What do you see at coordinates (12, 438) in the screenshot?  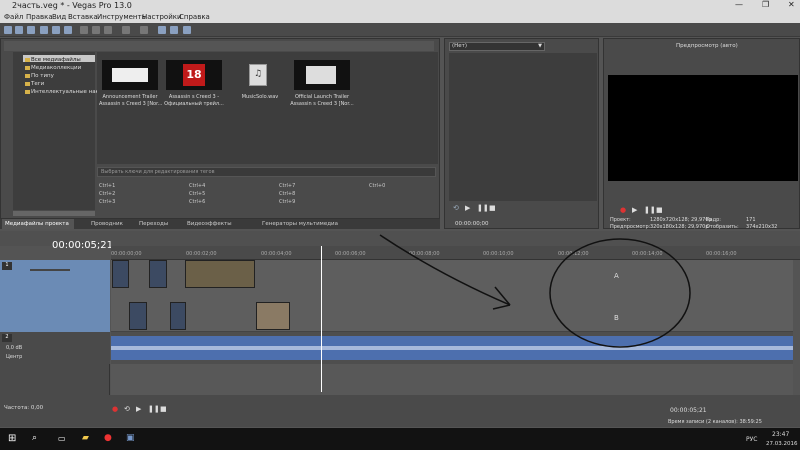 I see `start-icon: ⊞` at bounding box center [12, 438].